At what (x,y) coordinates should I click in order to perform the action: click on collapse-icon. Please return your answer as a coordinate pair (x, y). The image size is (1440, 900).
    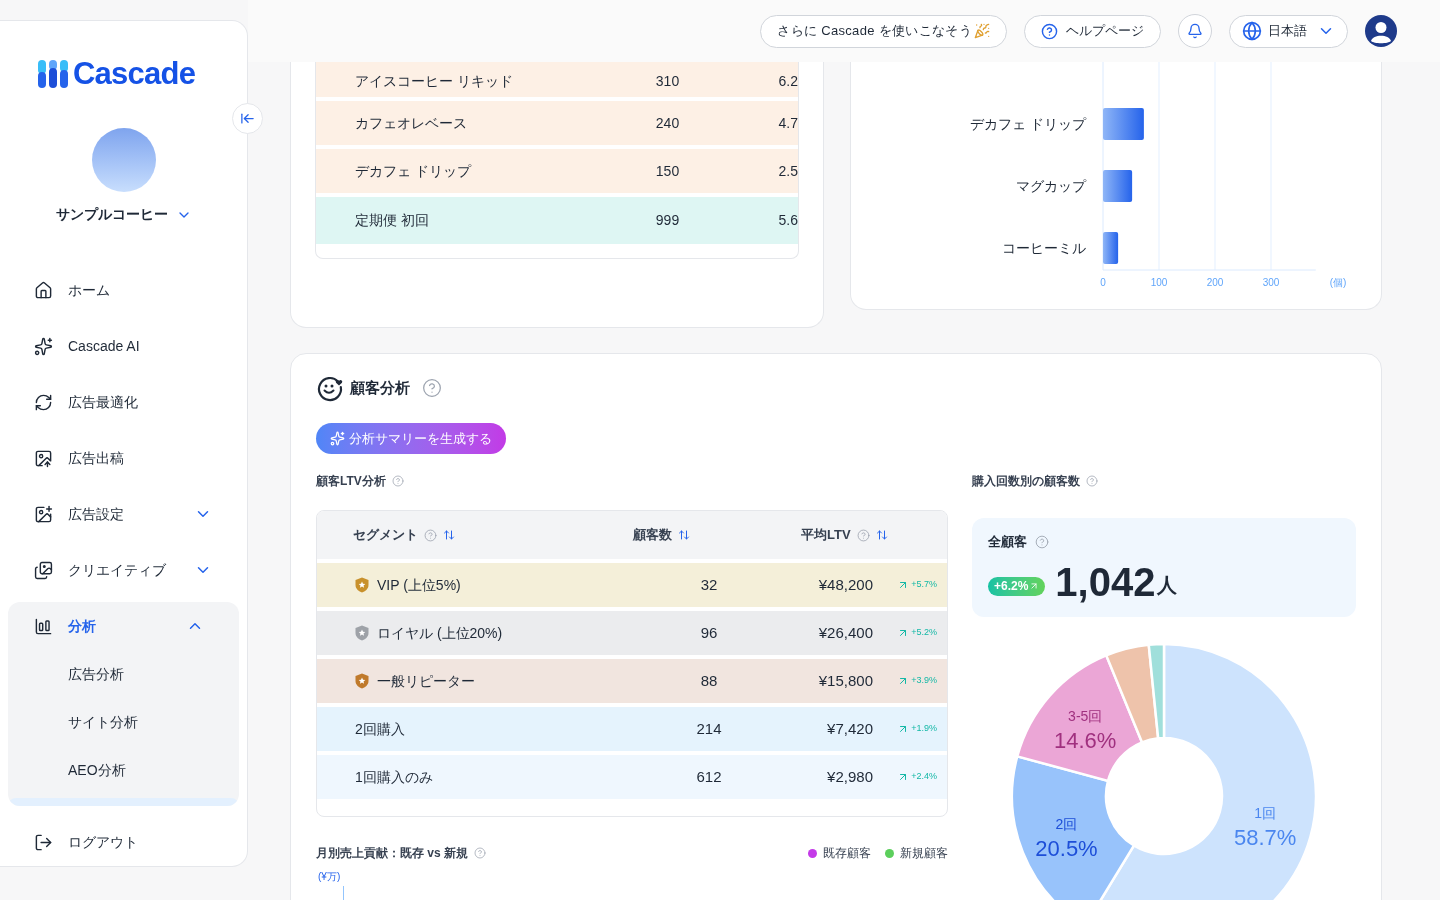
    Looking at the image, I should click on (247, 118).